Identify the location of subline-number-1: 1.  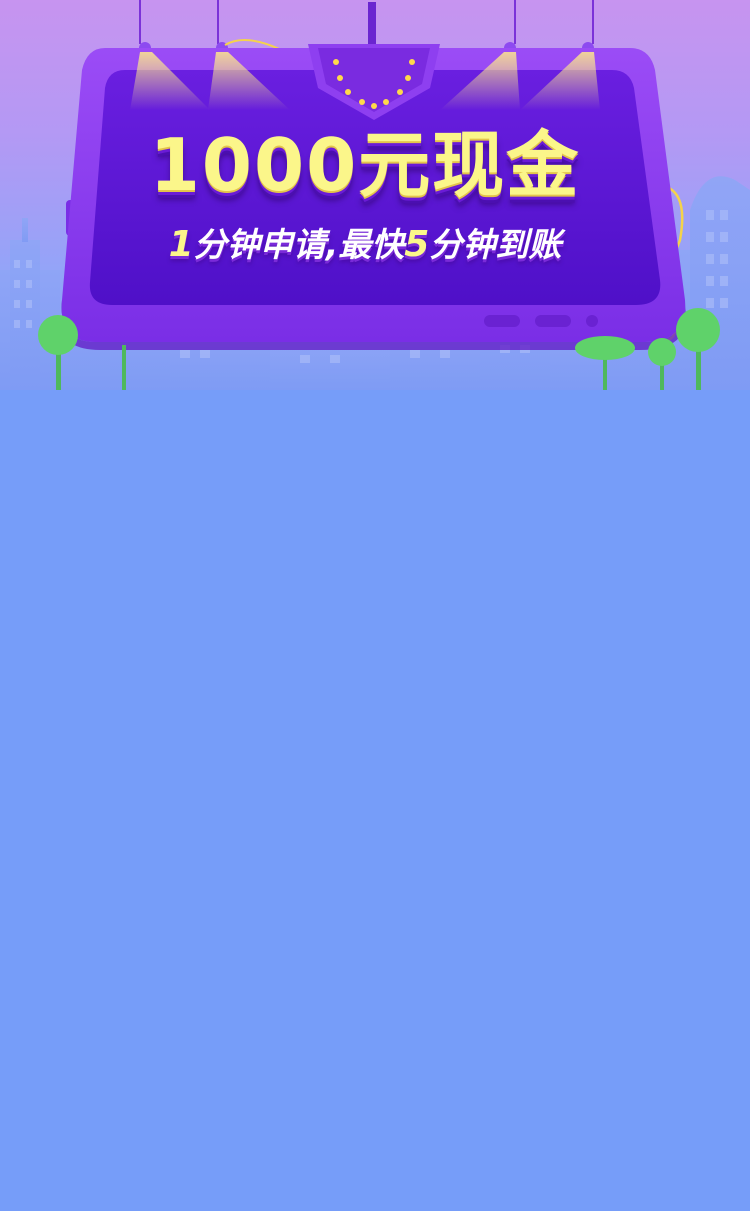
(181, 244).